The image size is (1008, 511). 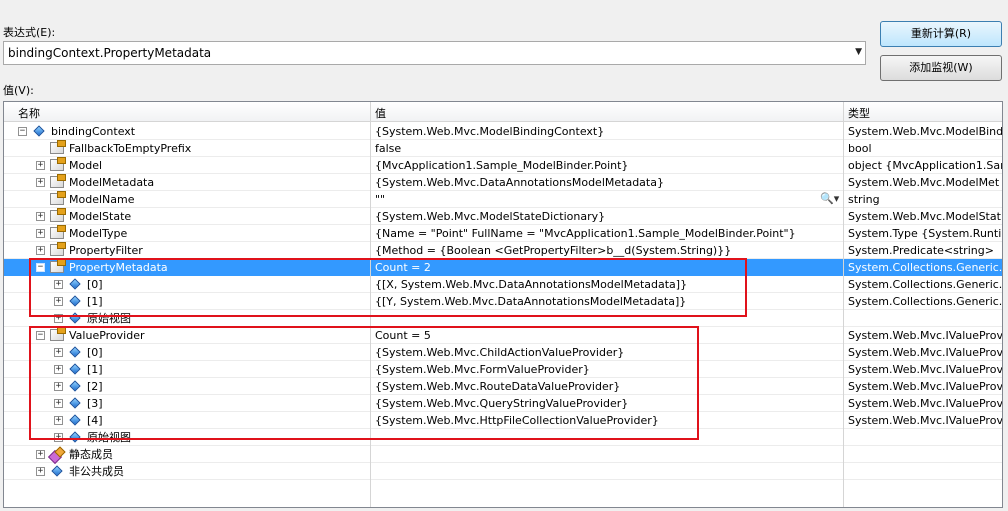 What do you see at coordinates (22, 131) in the screenshot?
I see `collapse-icon: −` at bounding box center [22, 131].